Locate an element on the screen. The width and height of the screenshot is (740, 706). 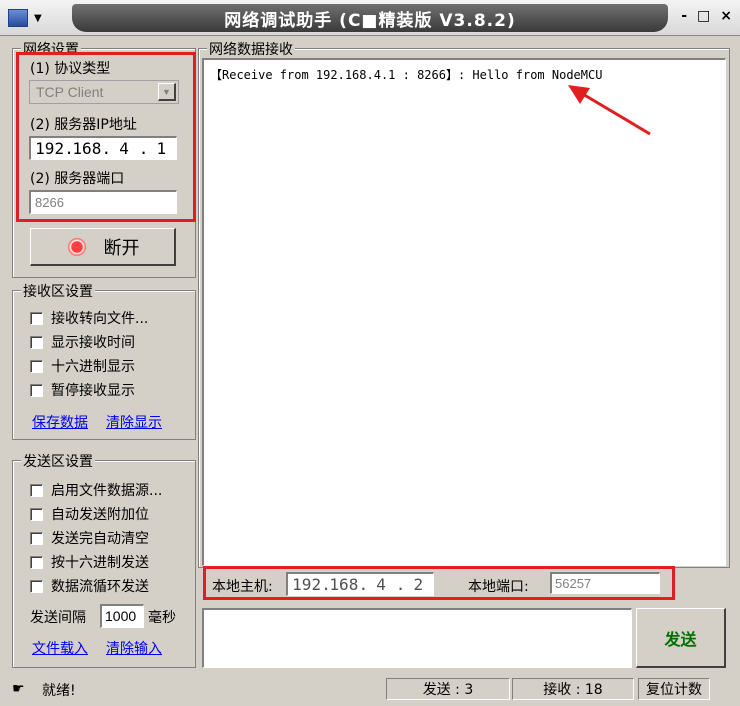
server-port-label: (2) 服务器端口 is located at coordinates (77, 179).